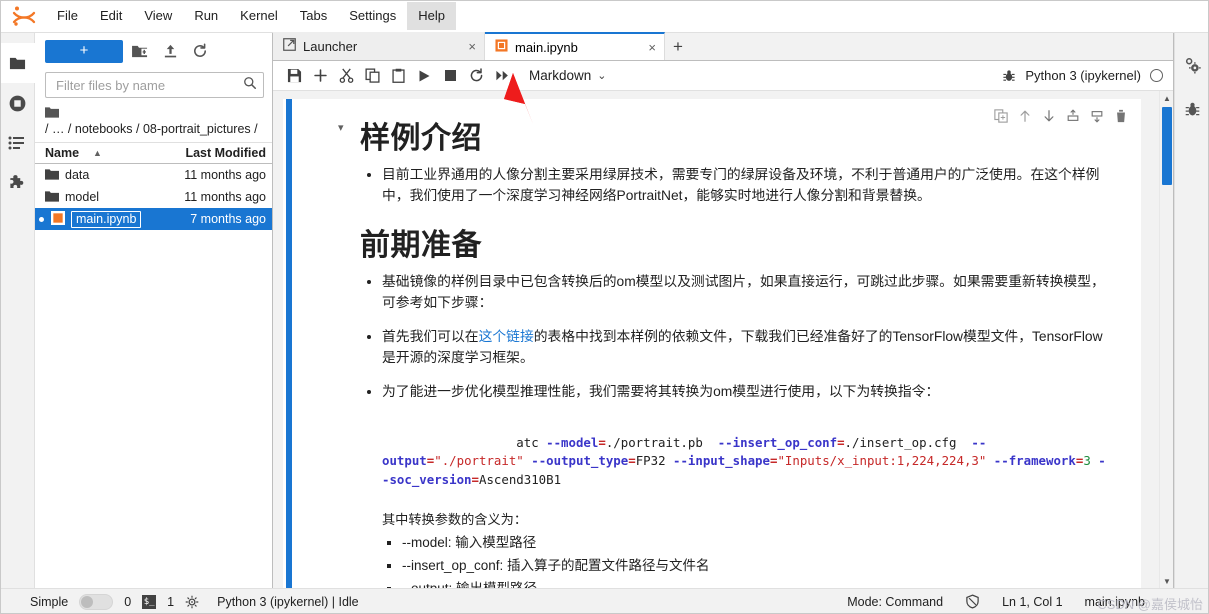 This screenshot has width=1209, height=614. I want to click on copy-icon, so click(372, 76).